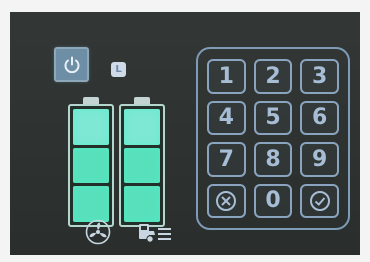  Describe the element at coordinates (155, 233) in the screenshot. I see `car-list-icon` at that location.